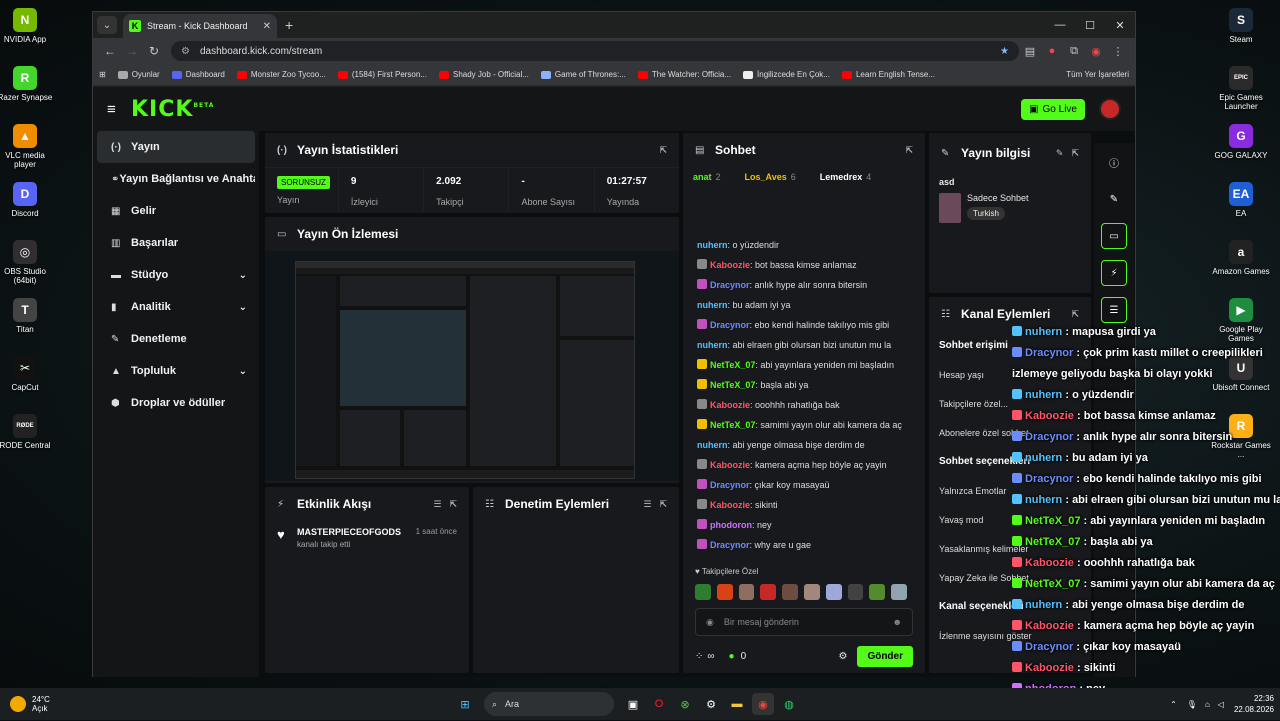  I want to click on taskbar-search: ⌕ Ara, so click(549, 704).